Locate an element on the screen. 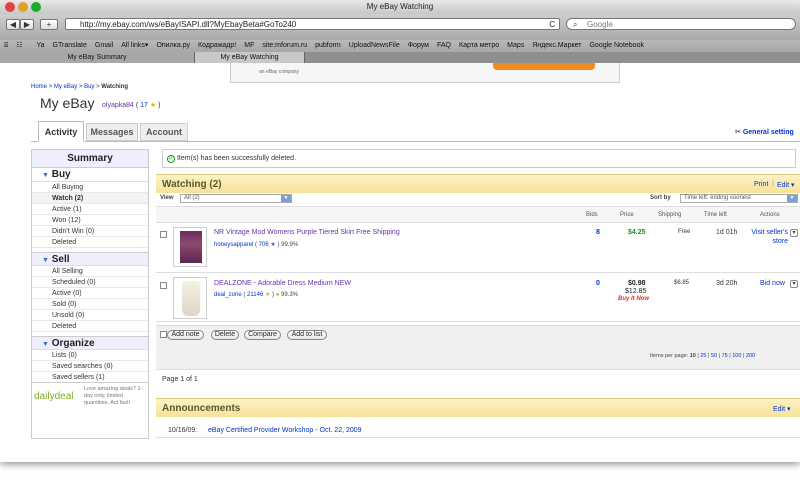  visit-store-link: Visit seller's store is located at coordinates (766, 237).